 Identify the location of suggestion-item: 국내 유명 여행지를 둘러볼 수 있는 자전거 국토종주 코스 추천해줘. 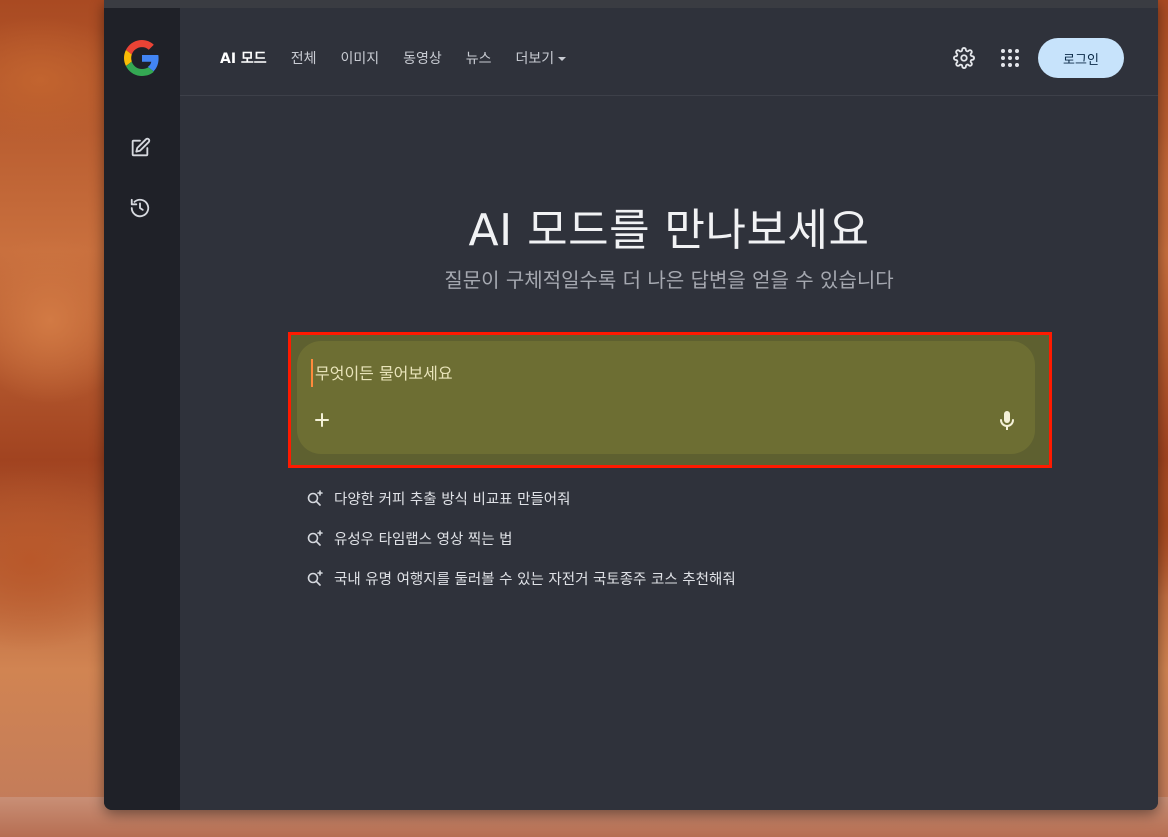
(521, 578).